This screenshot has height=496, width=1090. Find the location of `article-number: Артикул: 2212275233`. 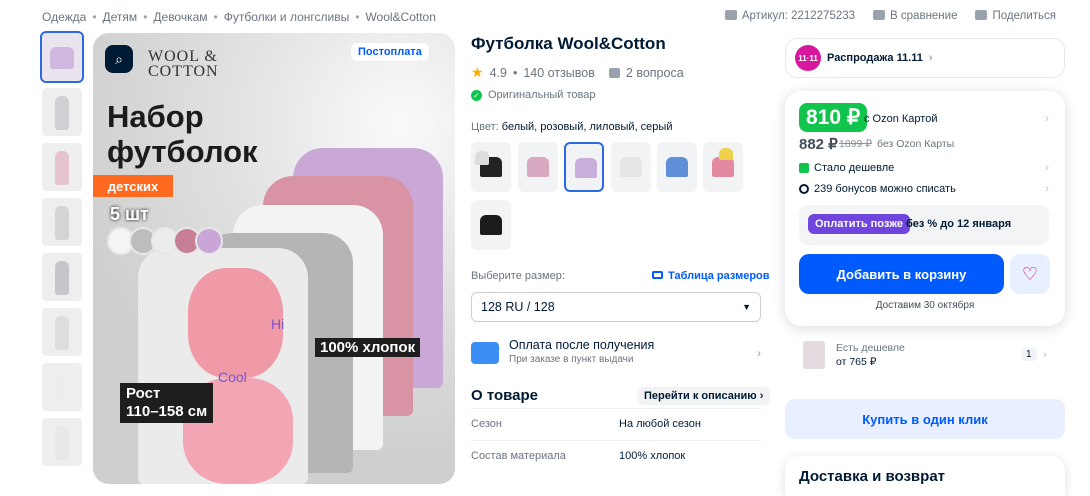

article-number: Артикул: 2212275233 is located at coordinates (798, 16).